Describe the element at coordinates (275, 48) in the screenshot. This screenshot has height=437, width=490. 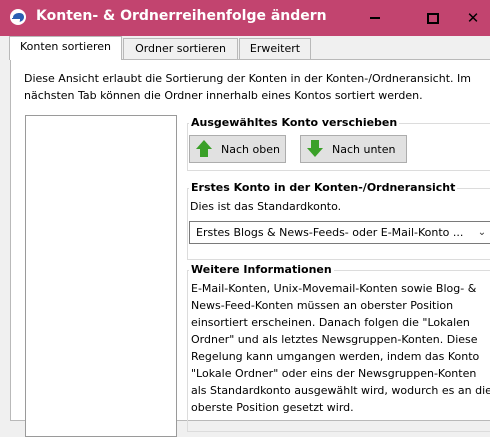
I see `tab-erweitert: Erweitert` at that location.